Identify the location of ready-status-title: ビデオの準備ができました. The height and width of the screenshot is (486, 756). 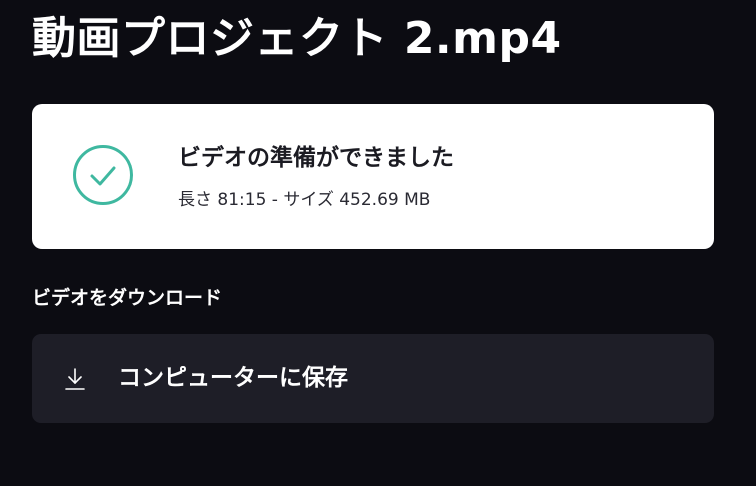
(316, 158).